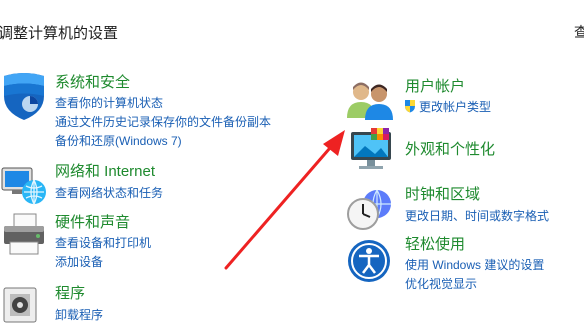 The image size is (584, 326). Describe the element at coordinates (450, 150) in the screenshot. I see `category-appearance-personalization: 外观和个性化` at that location.